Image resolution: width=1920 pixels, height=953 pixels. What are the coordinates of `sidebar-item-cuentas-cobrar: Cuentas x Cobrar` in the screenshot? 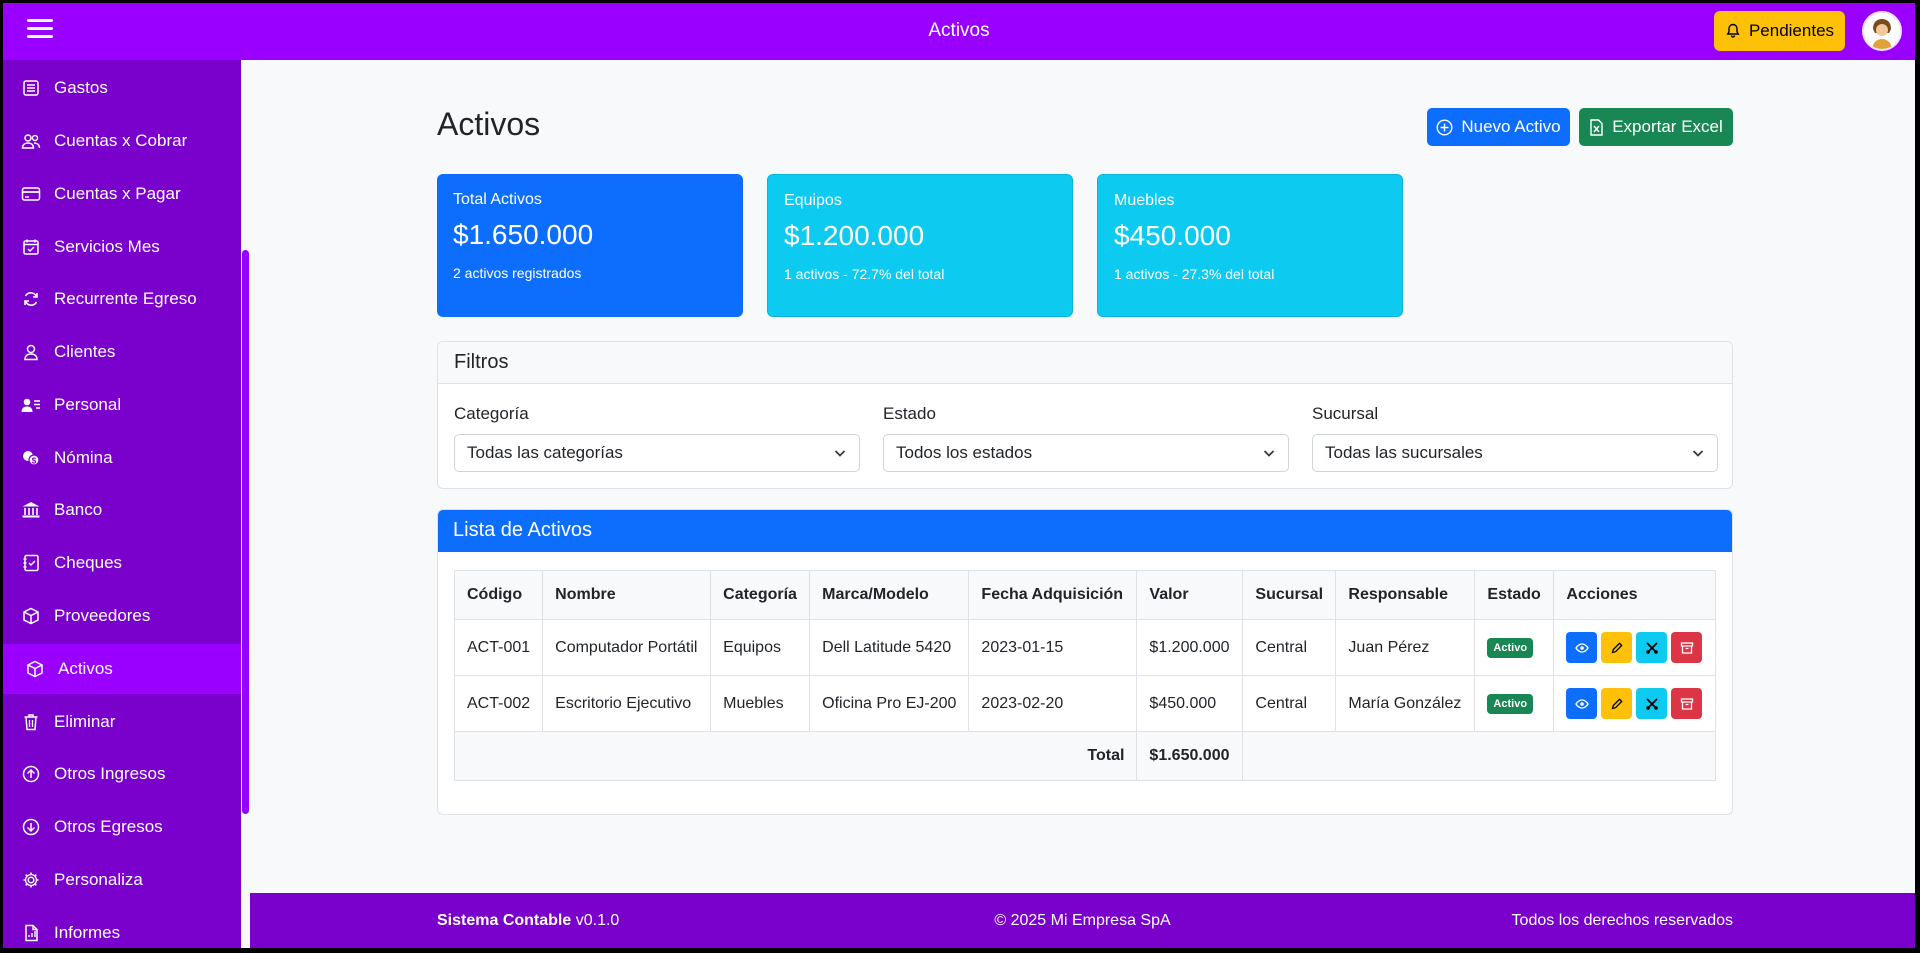 It's located at (122, 141).